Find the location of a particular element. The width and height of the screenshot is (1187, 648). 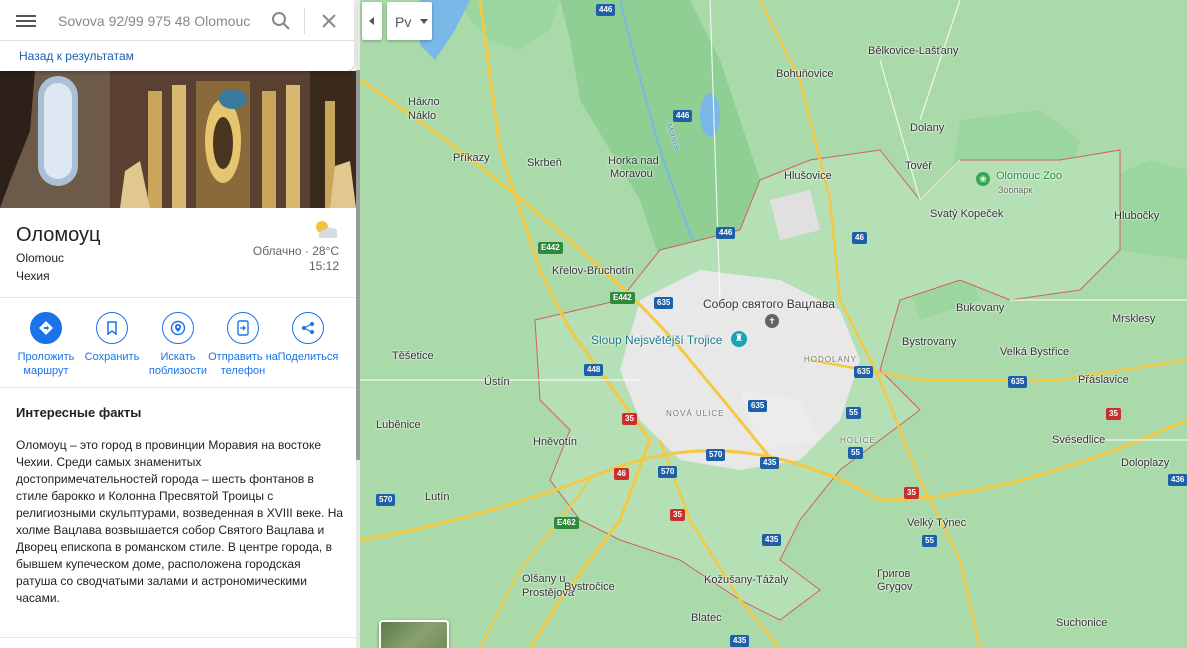

weather-time: 15:12 is located at coordinates (323, 266).